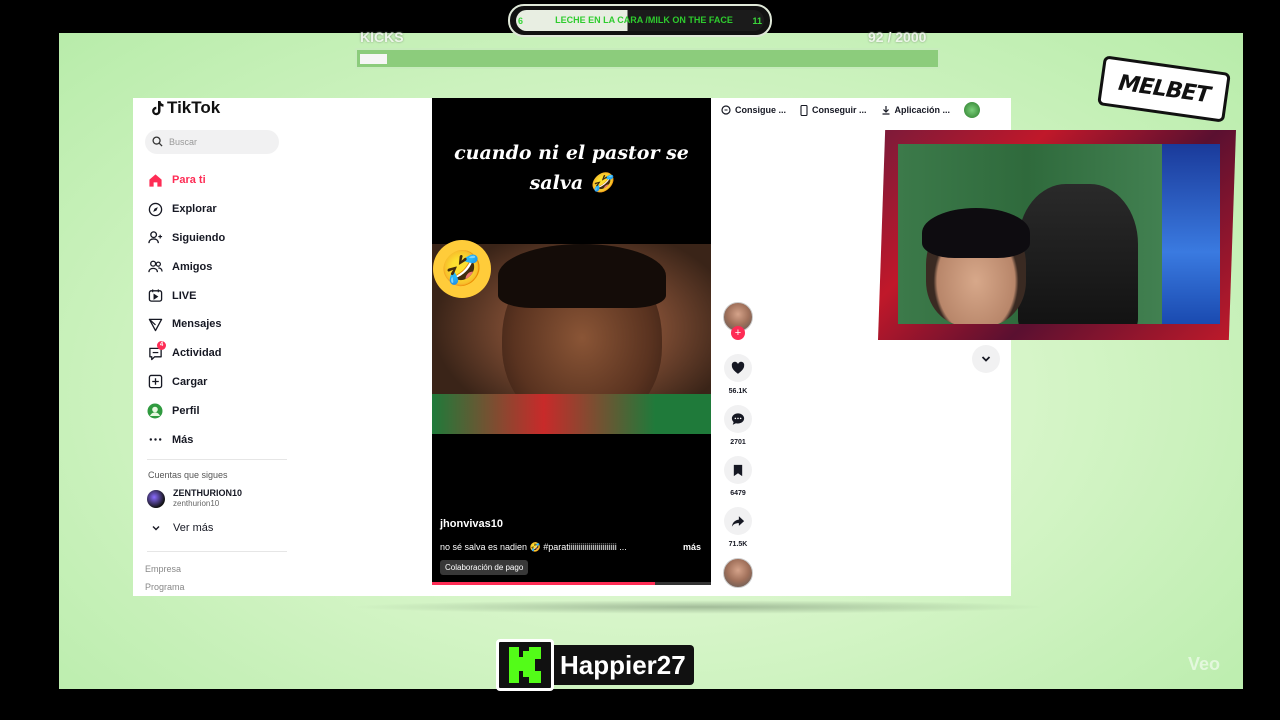 Image resolution: width=1280 pixels, height=720 pixels. Describe the element at coordinates (194, 209) in the screenshot. I see `sidebar-item-label: Explorar` at that location.